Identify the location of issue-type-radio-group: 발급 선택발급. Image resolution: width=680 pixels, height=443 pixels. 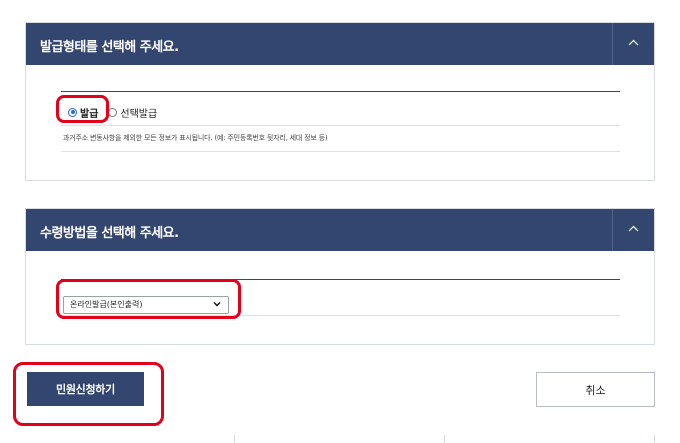
(117, 112).